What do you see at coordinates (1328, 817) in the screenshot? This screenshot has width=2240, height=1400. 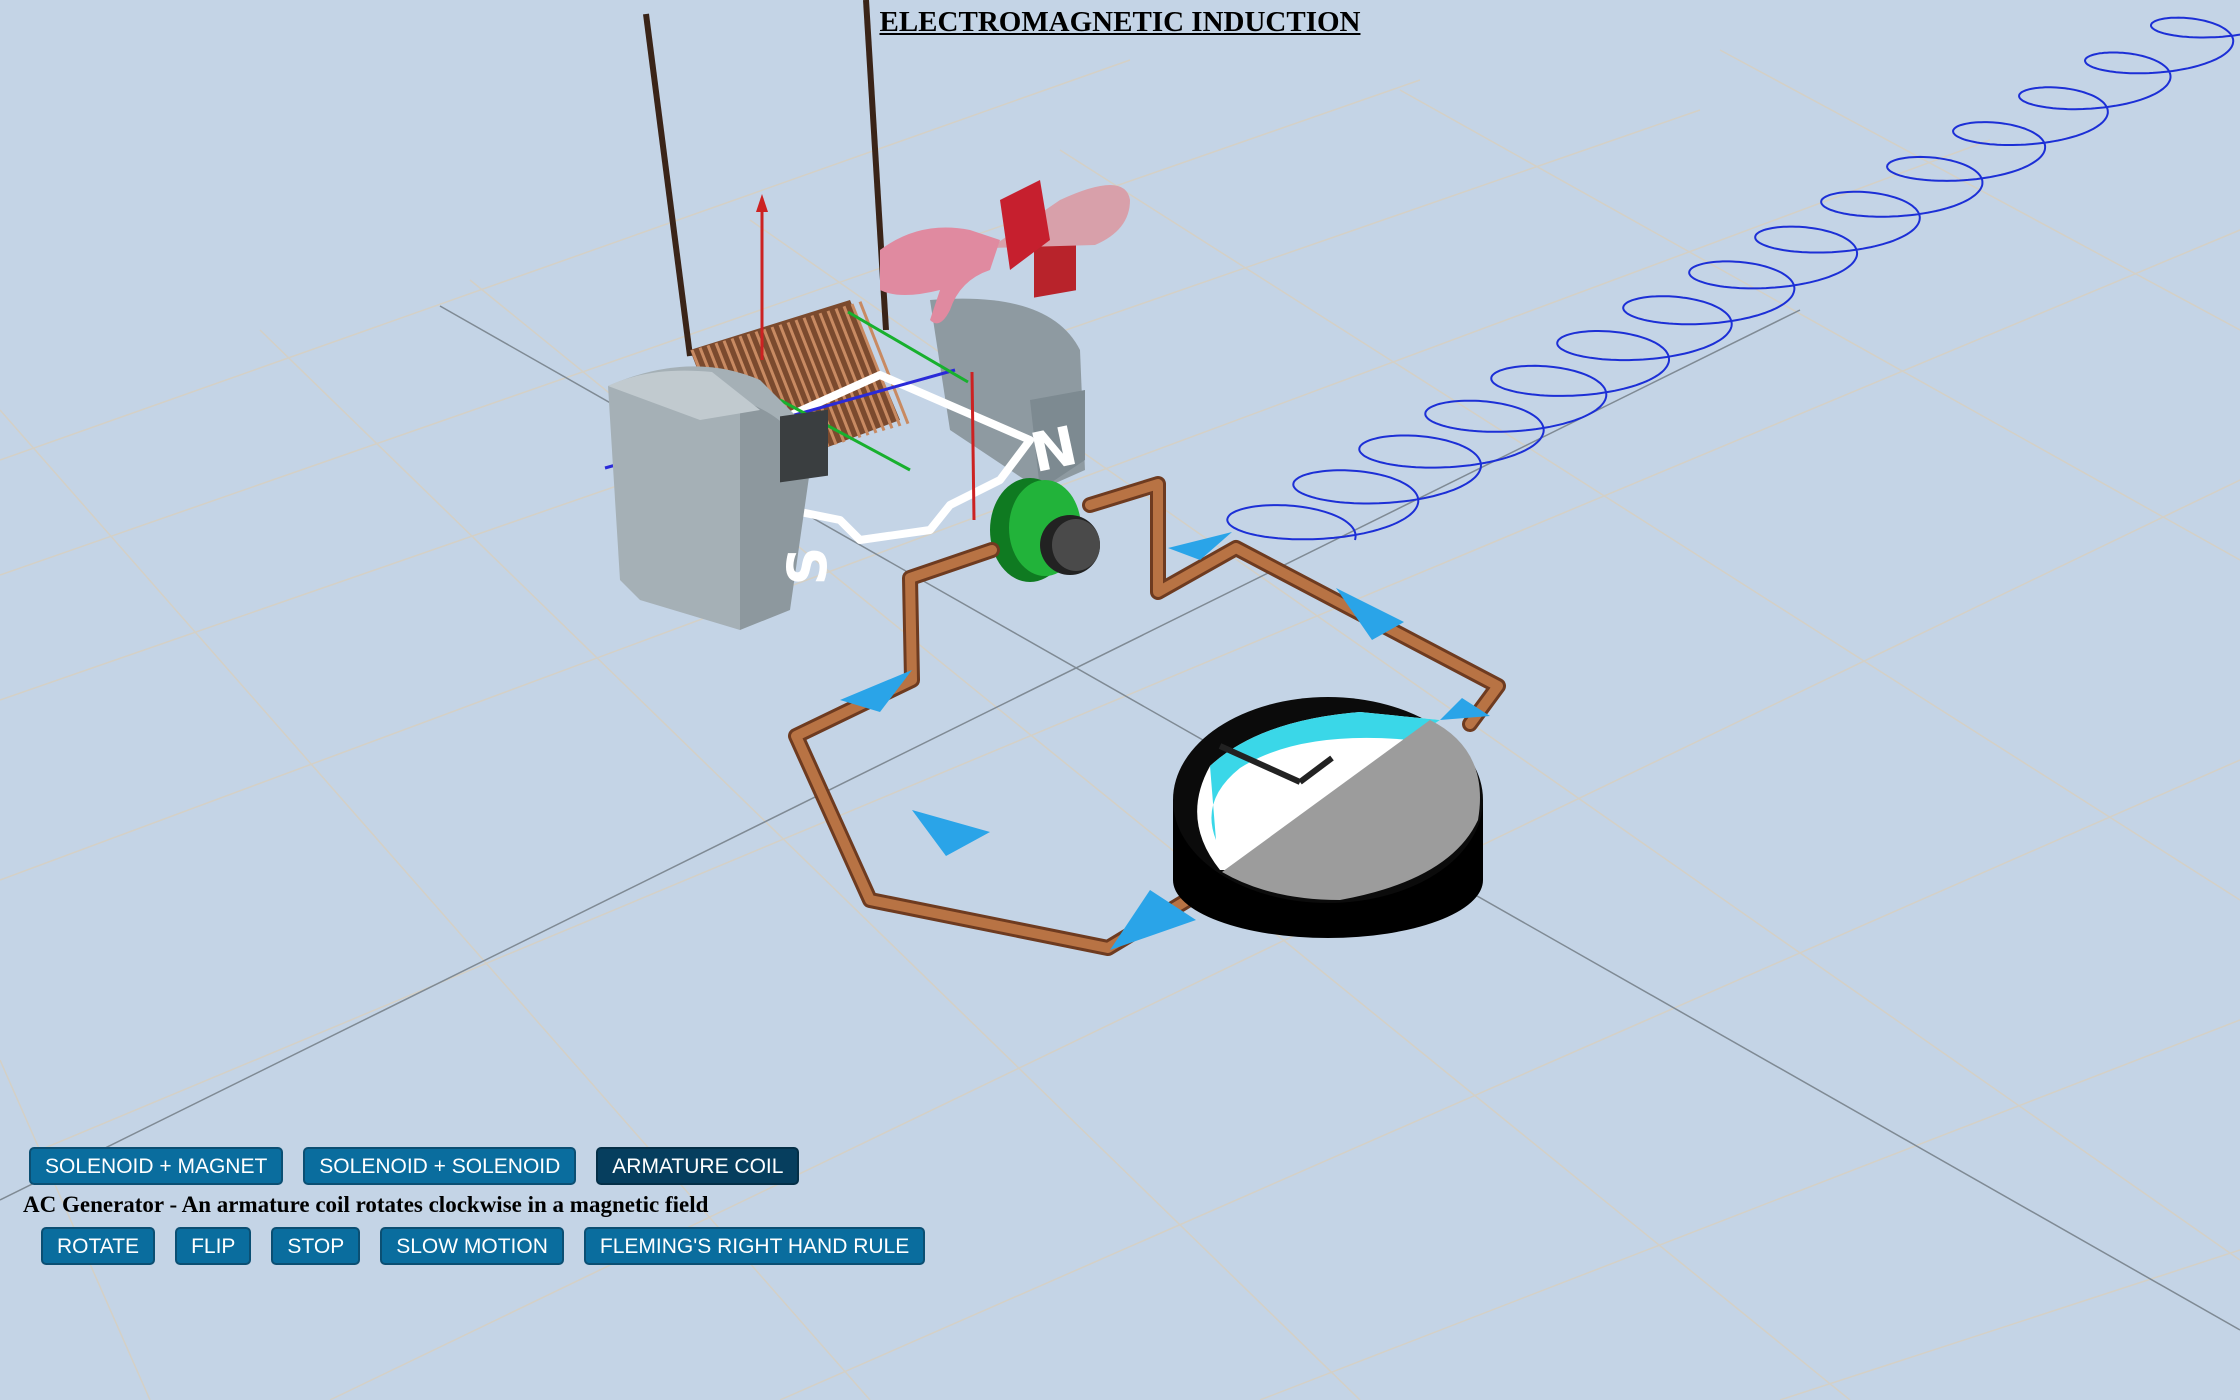 I see `galvanometer` at bounding box center [1328, 817].